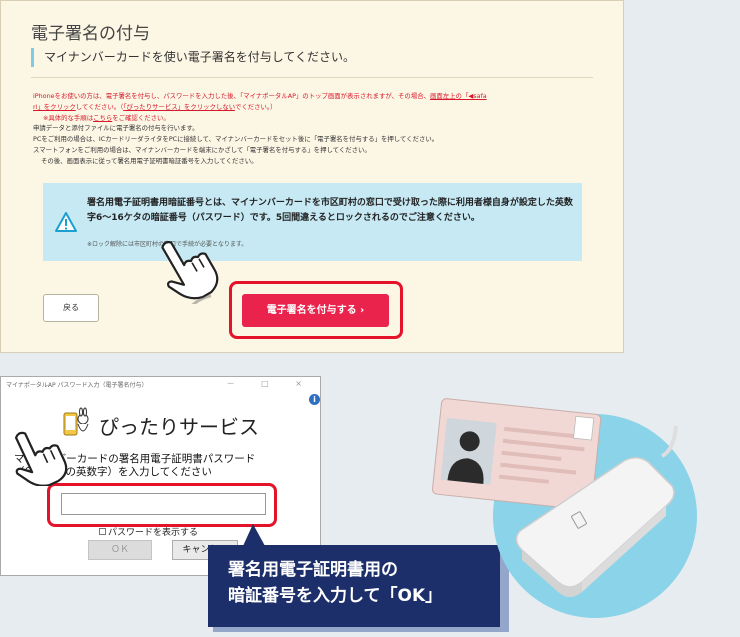  What do you see at coordinates (116, 128) in the screenshot?
I see `note-line-4: 申請データと添付ファイルに電子署名の付与を行います。` at bounding box center [116, 128].